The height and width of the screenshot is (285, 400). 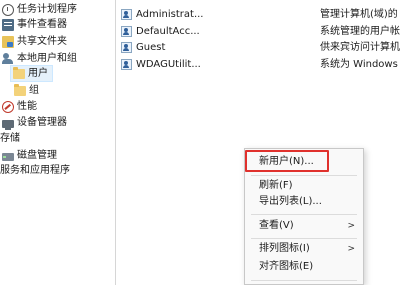 I want to click on selection-highlight: 用户, so click(x=31, y=73).